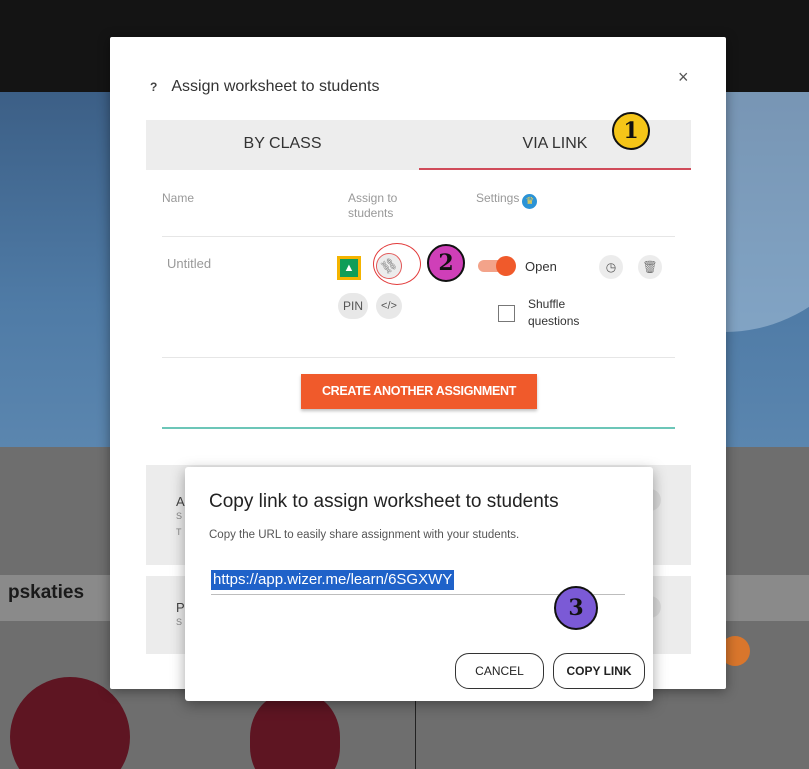  I want to click on cancel-button: CANCEL, so click(499, 671).